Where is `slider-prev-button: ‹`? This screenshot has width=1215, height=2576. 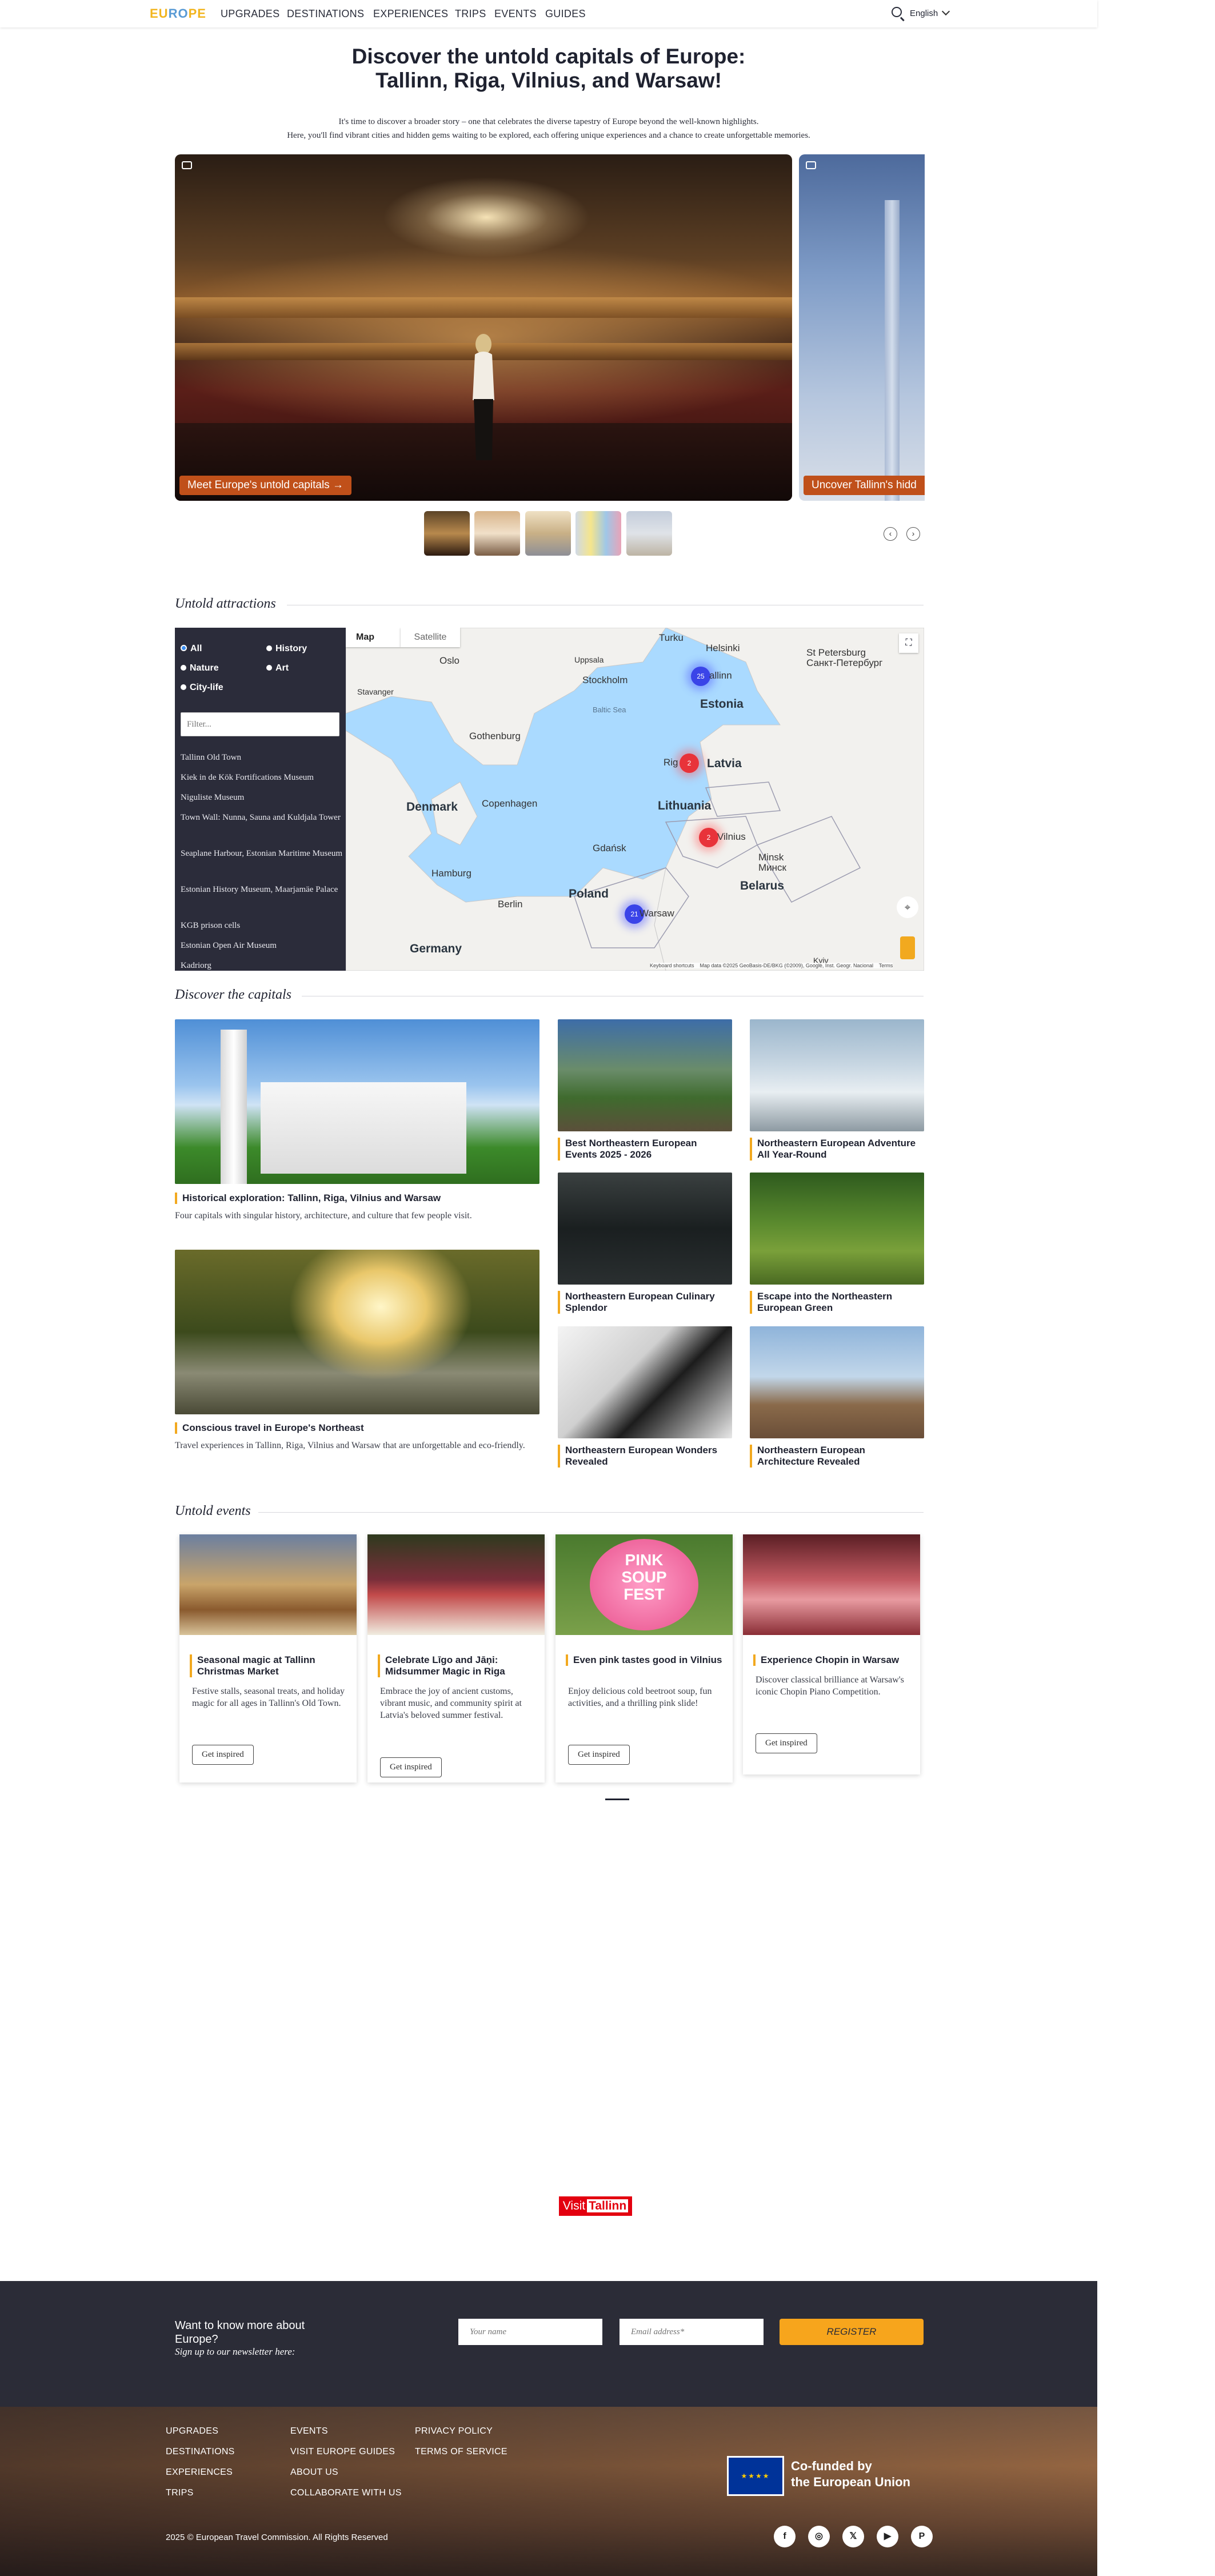
slider-prev-button: ‹ is located at coordinates (890, 534).